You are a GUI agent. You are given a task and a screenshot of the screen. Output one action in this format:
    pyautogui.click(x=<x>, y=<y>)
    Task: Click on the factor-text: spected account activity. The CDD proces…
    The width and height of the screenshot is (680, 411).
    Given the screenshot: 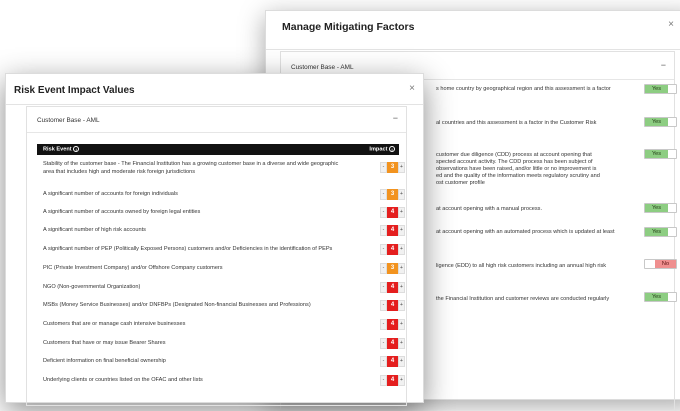 What is the action you would take?
    pyautogui.click(x=514, y=162)
    